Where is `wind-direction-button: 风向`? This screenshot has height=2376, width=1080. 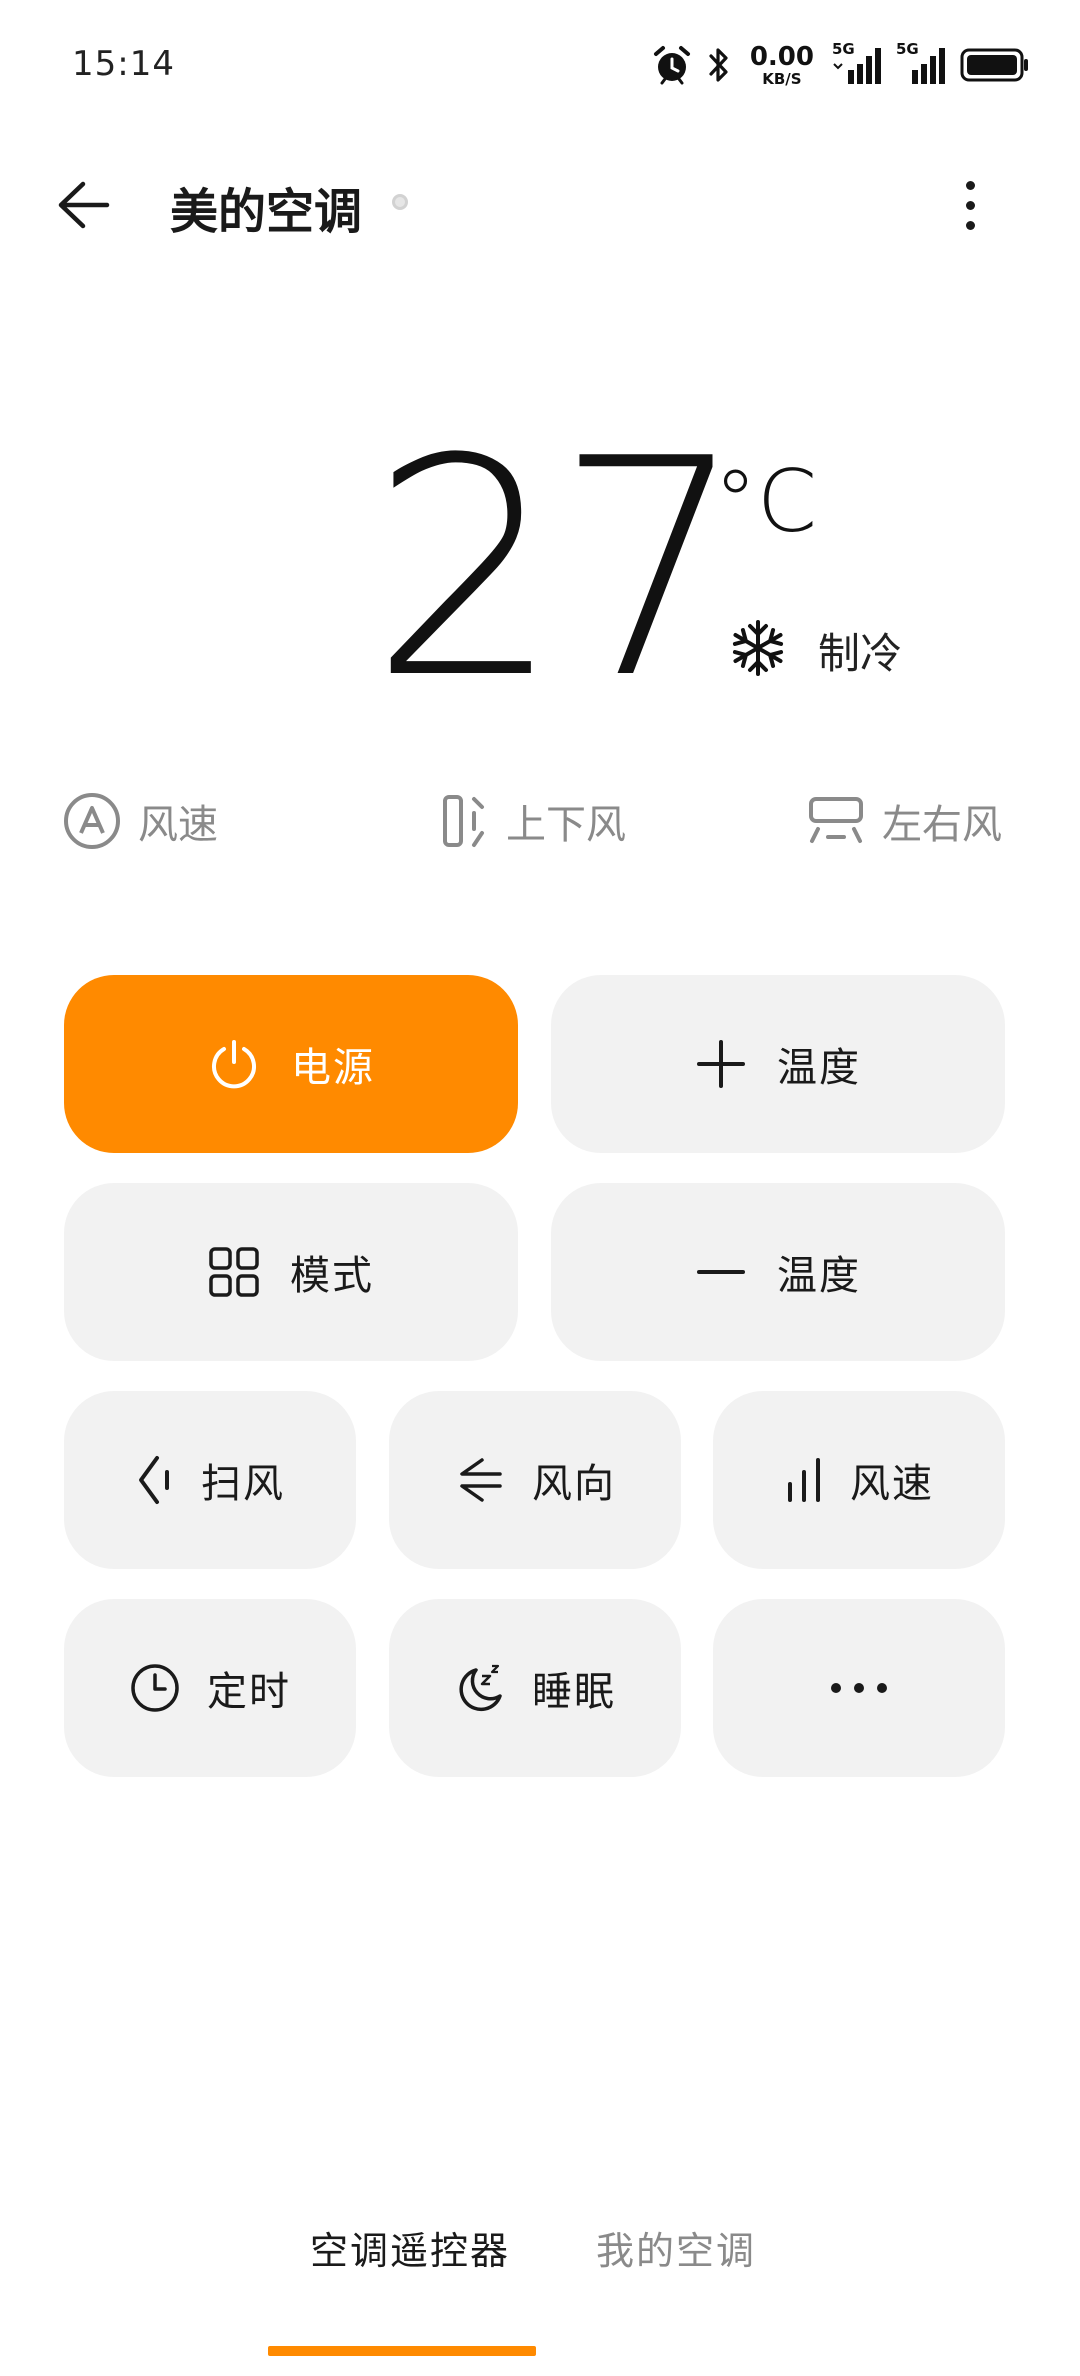 wind-direction-button: 风向 is located at coordinates (535, 1480).